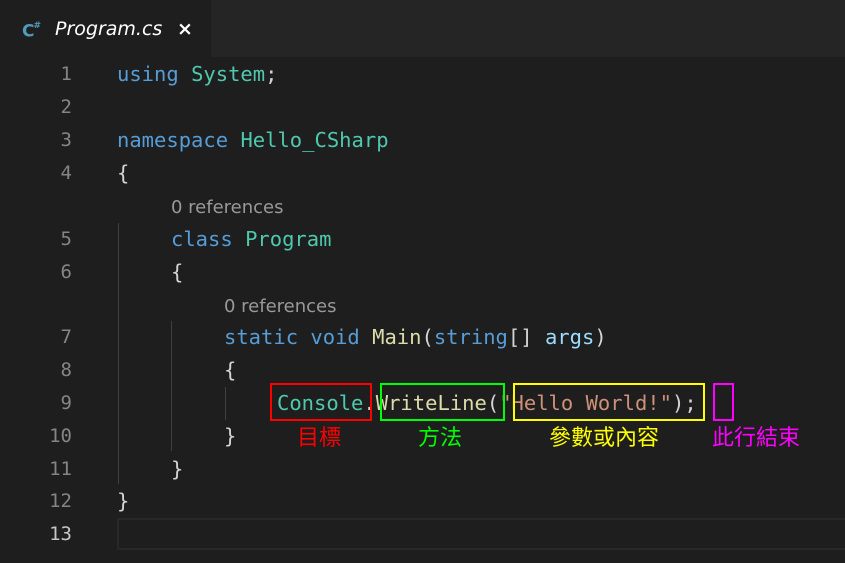  Describe the element at coordinates (415, 337) in the screenshot. I see `code-line-7: static void Main(string[] args)` at that location.